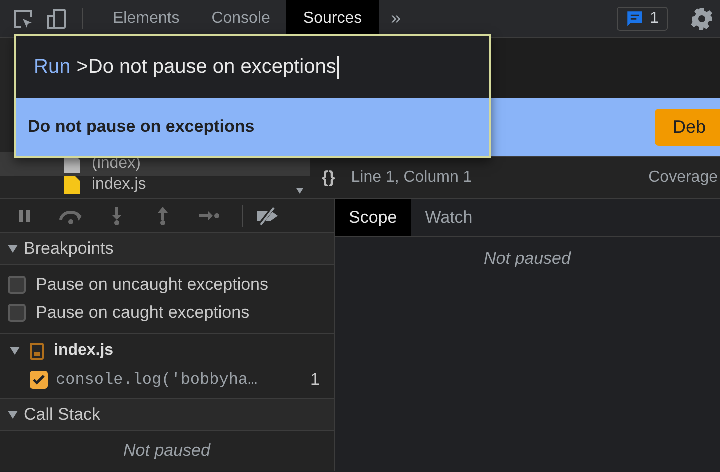 Image resolution: width=720 pixels, height=472 pixels. Describe the element at coordinates (152, 285) in the screenshot. I see `checkbox-label: Pause on uncaught exceptions` at that location.